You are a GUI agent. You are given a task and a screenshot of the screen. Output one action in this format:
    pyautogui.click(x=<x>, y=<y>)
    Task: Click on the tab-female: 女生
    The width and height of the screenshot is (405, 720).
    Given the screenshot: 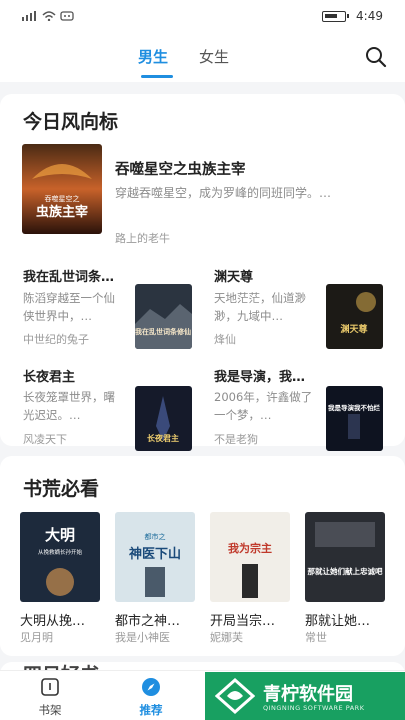 What is the action you would take?
    pyautogui.click(x=214, y=56)
    